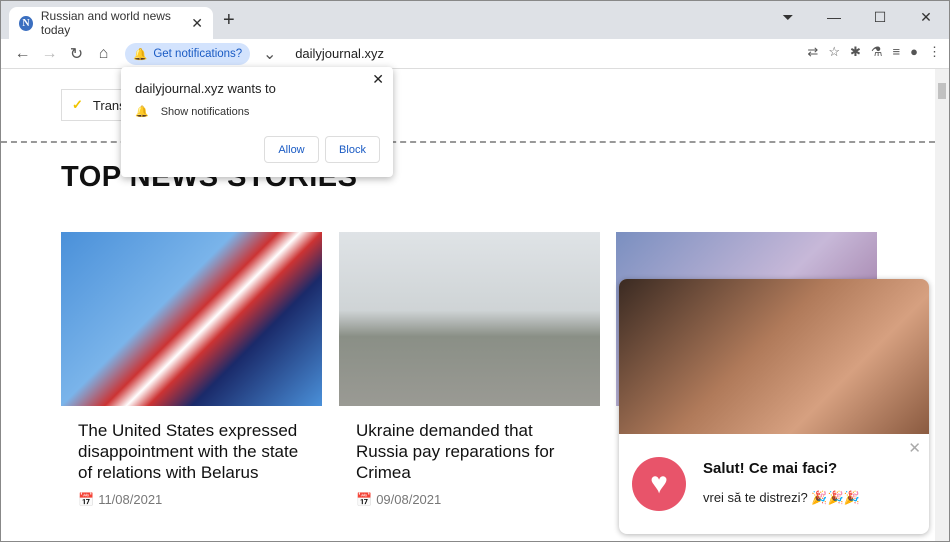 The height and width of the screenshot is (542, 950). Describe the element at coordinates (77, 104) in the screenshot. I see `check-icon: ✓` at that location.